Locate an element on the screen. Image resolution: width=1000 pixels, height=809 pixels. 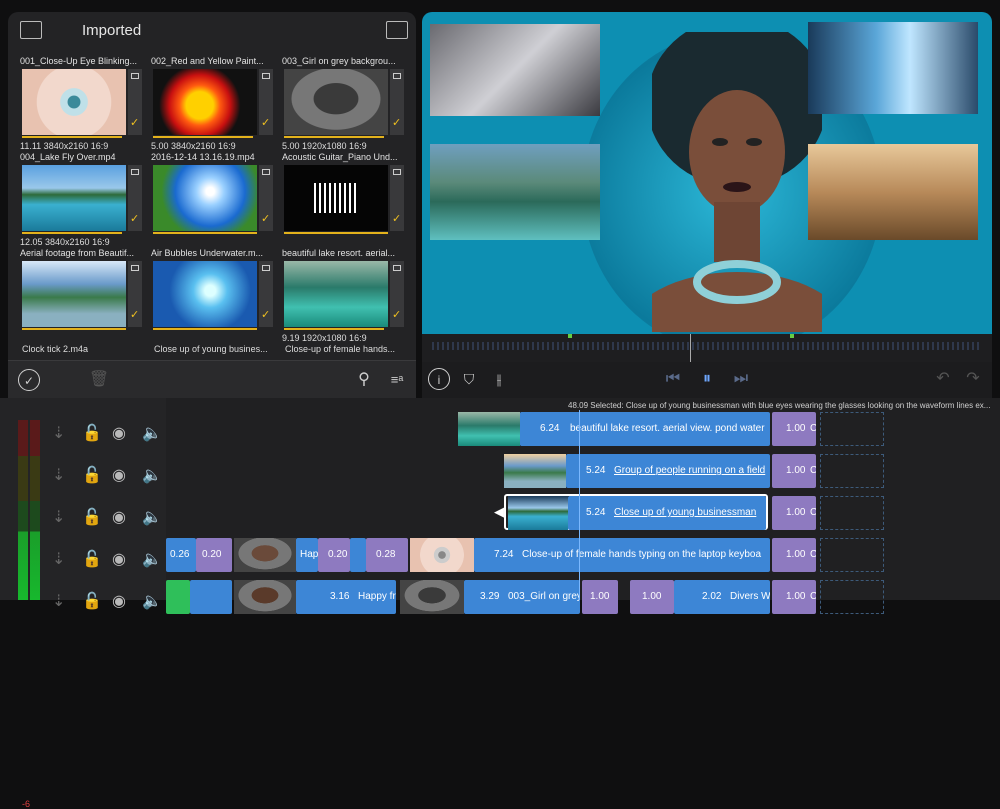
select-check-icon: ✓ is located at coordinates (29, 380).